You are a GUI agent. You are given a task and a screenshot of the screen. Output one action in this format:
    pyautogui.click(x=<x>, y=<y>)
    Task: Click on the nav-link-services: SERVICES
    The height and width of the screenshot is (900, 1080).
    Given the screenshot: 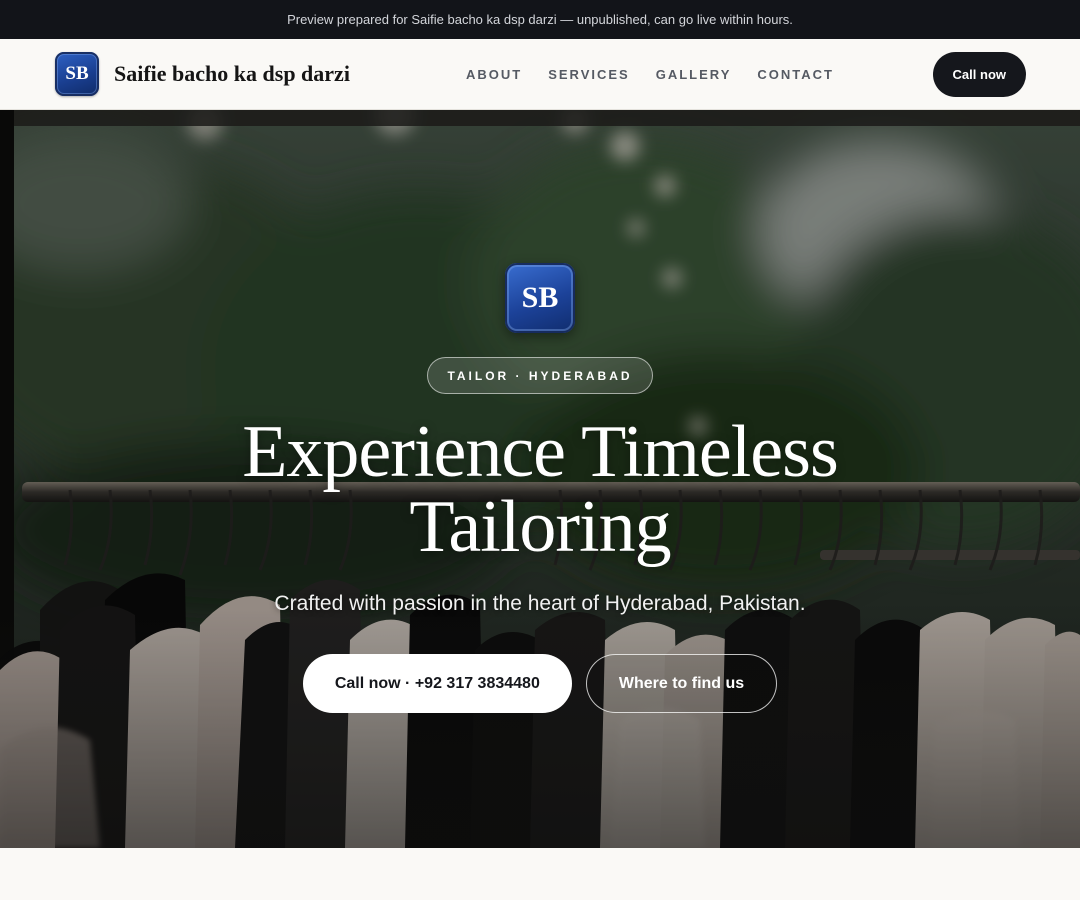 What is the action you would take?
    pyautogui.click(x=589, y=74)
    